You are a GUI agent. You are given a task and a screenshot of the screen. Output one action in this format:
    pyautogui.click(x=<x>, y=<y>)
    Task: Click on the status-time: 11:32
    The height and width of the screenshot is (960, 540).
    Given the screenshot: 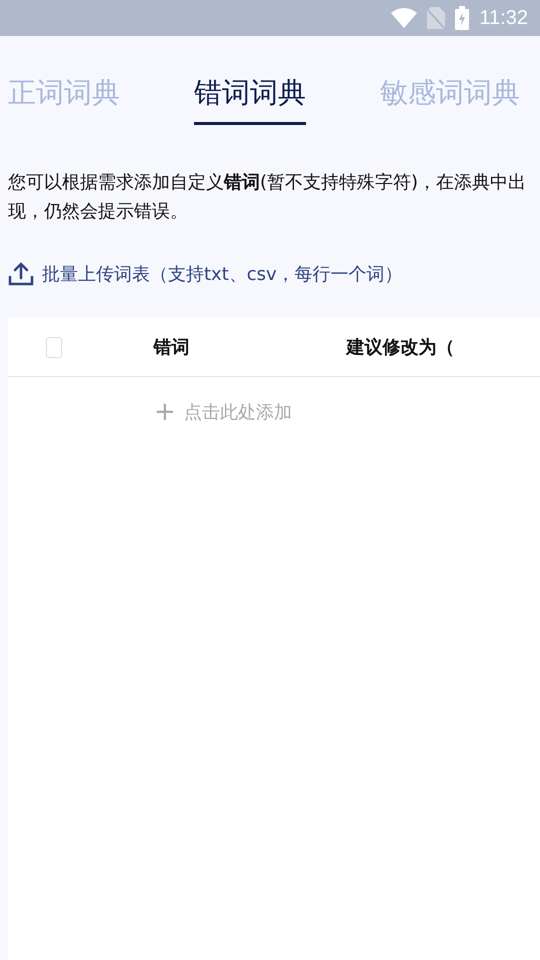 What is the action you would take?
    pyautogui.click(x=503, y=18)
    